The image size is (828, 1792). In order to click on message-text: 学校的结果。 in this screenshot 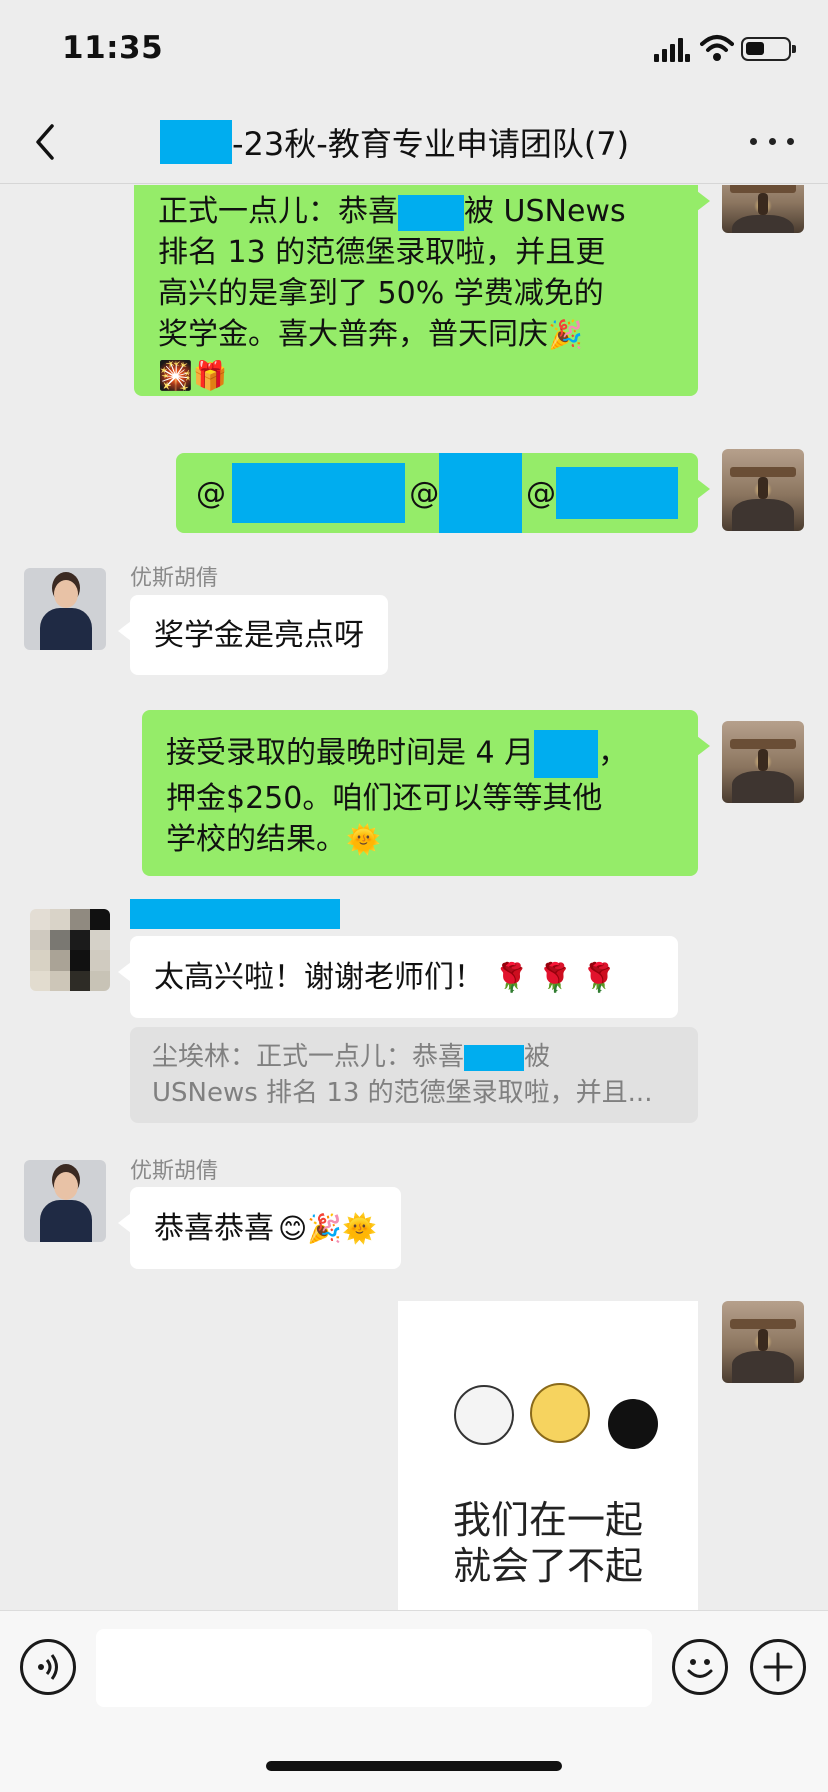, I will do `click(256, 839)`.